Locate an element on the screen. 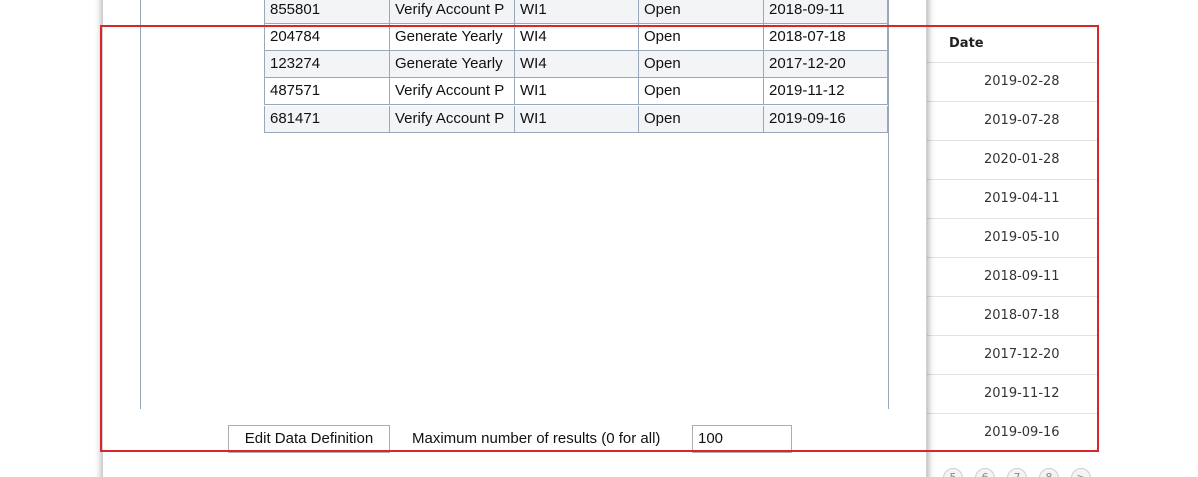 This screenshot has height=477, width=1198. grid-cell: 2017-12-20 is located at coordinates (826, 64).